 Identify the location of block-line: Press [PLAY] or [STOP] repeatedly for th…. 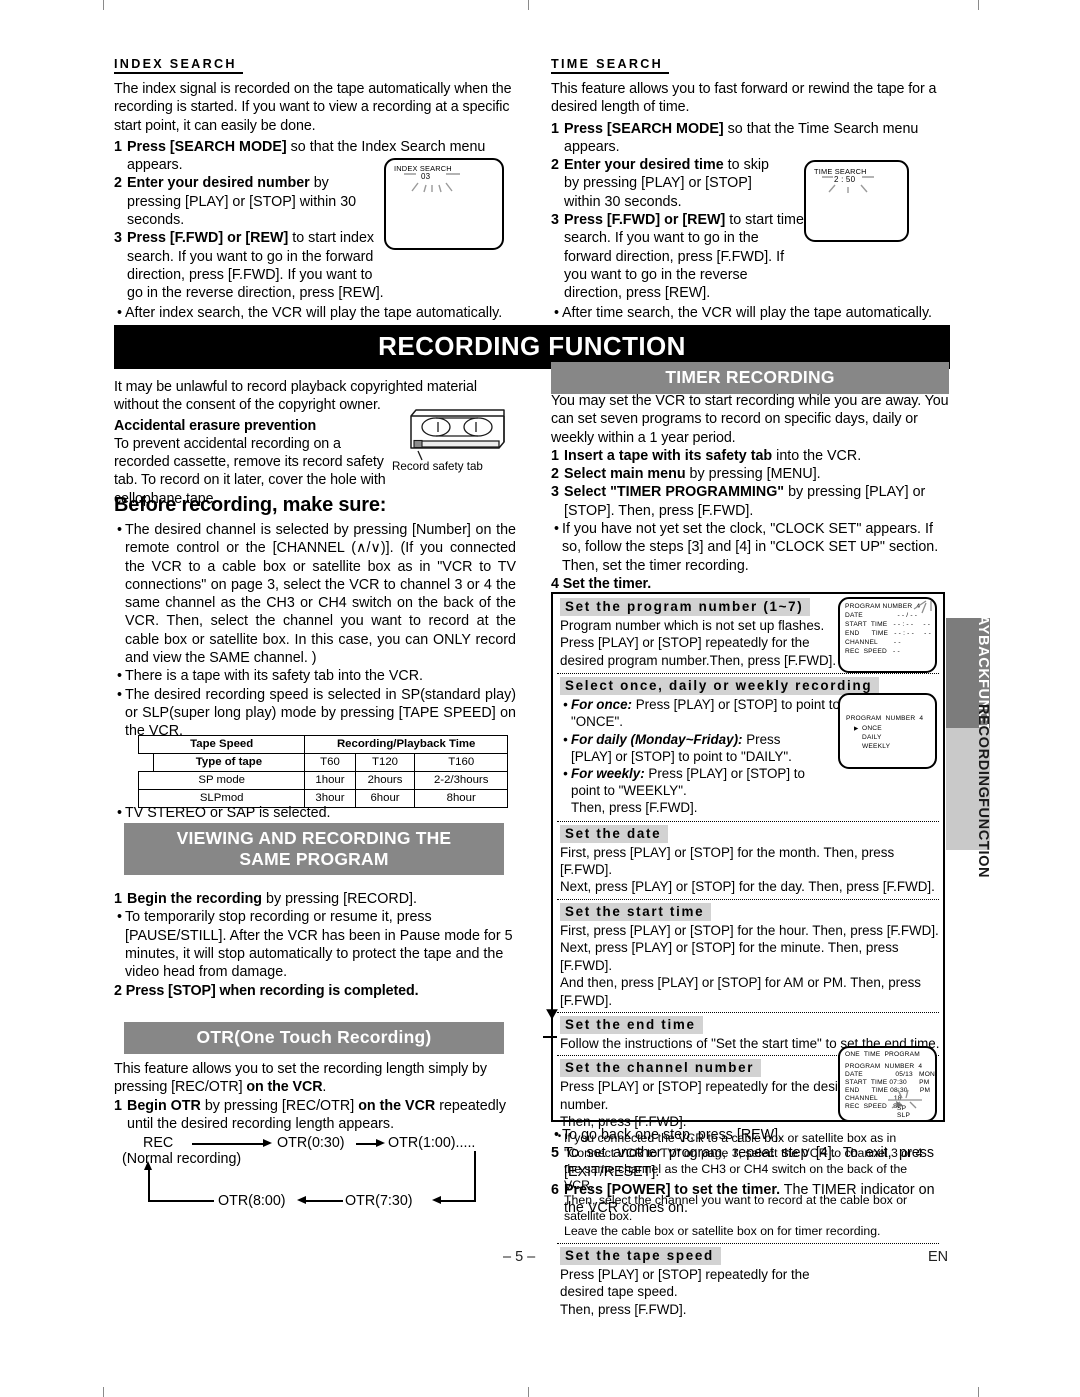
(685, 1274).